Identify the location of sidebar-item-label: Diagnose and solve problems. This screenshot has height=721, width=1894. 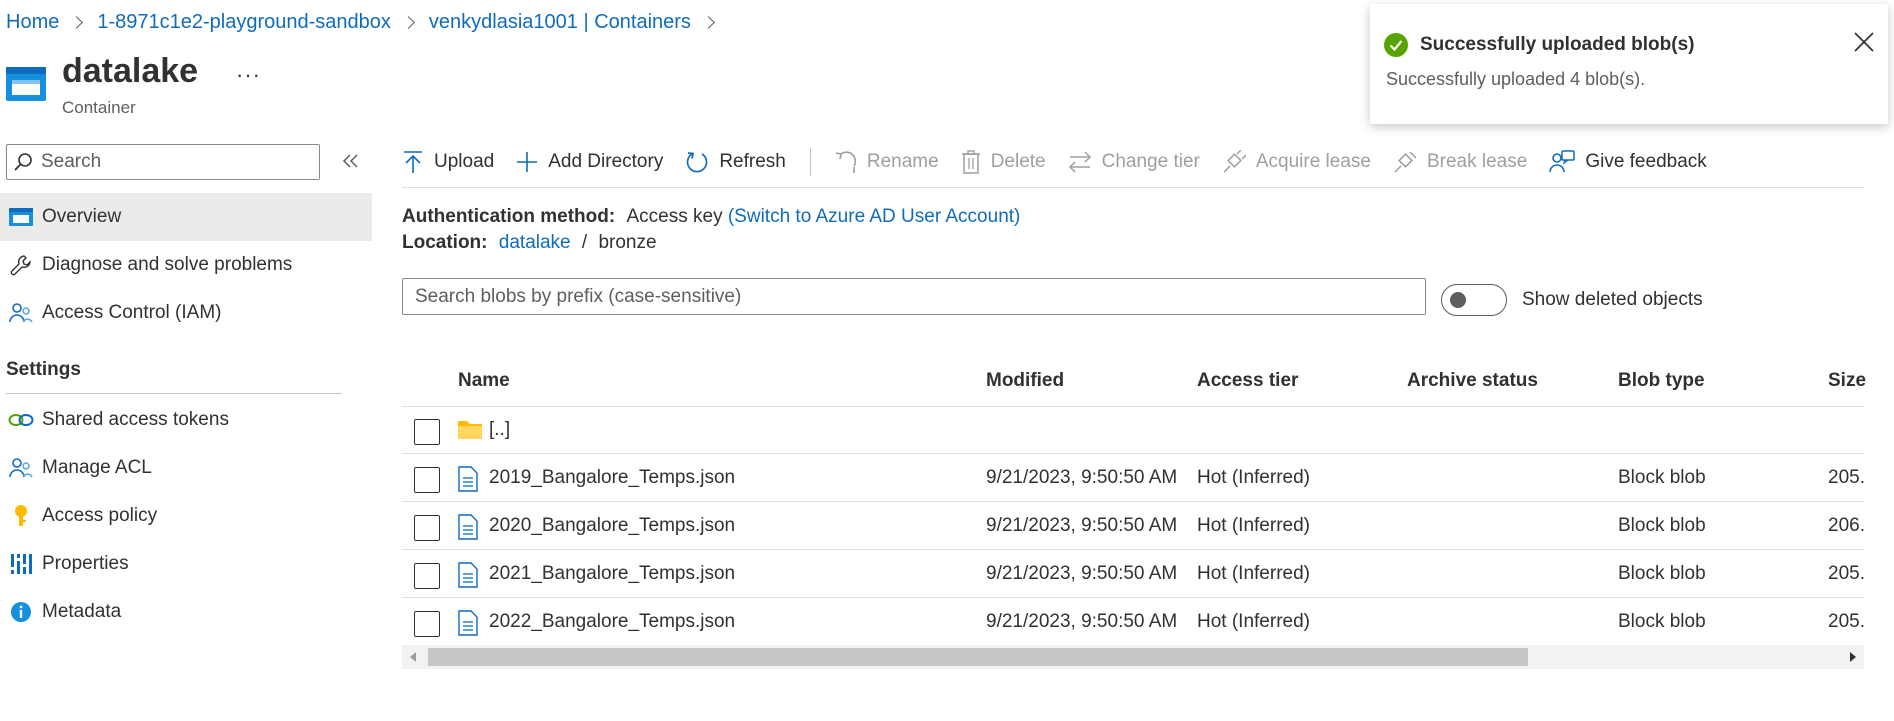
(167, 264).